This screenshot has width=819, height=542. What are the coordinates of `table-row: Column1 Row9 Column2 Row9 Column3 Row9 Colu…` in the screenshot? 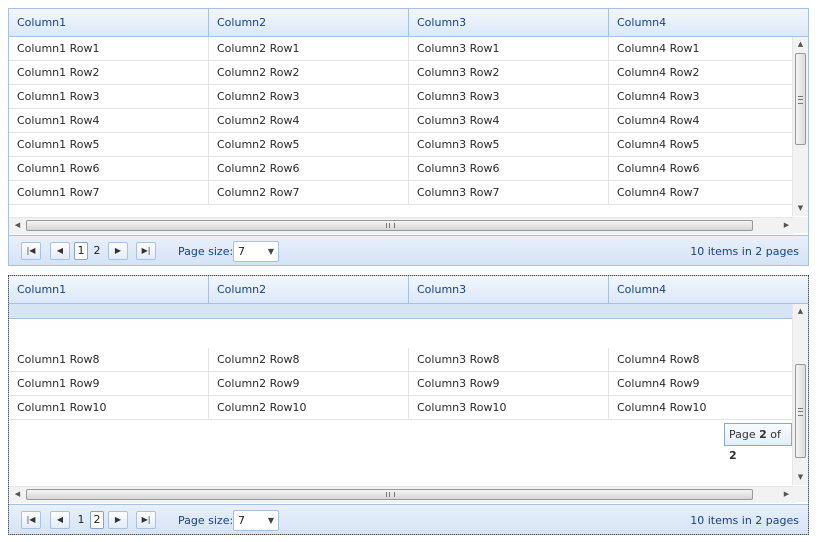 It's located at (401, 384).